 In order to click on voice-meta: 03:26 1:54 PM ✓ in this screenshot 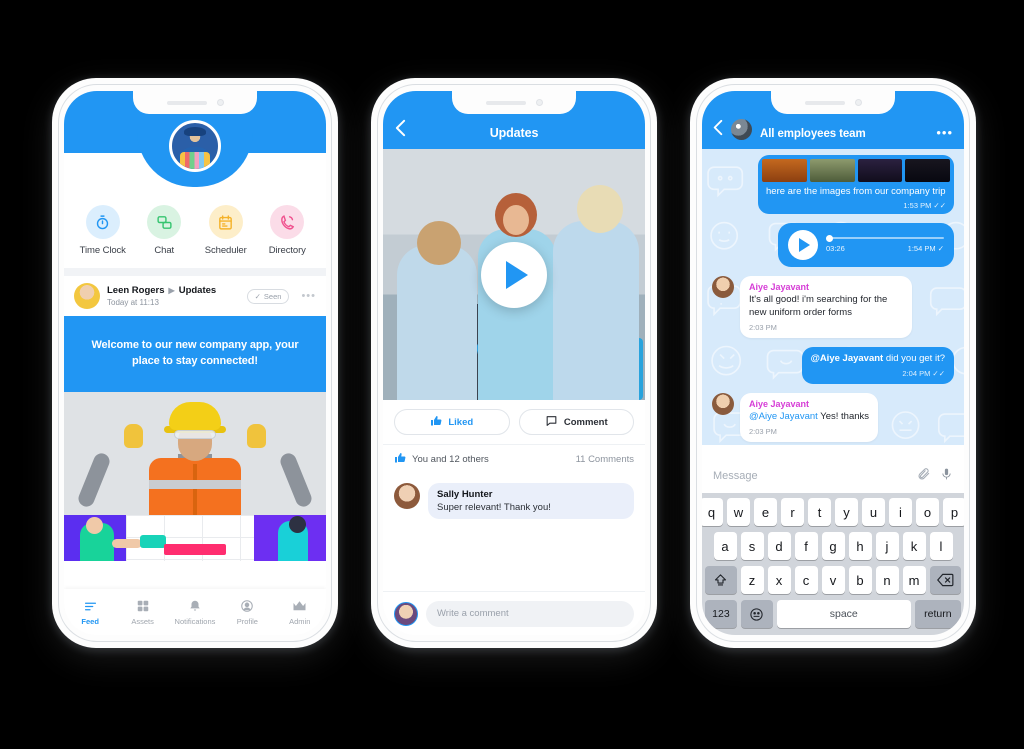, I will do `click(885, 248)`.